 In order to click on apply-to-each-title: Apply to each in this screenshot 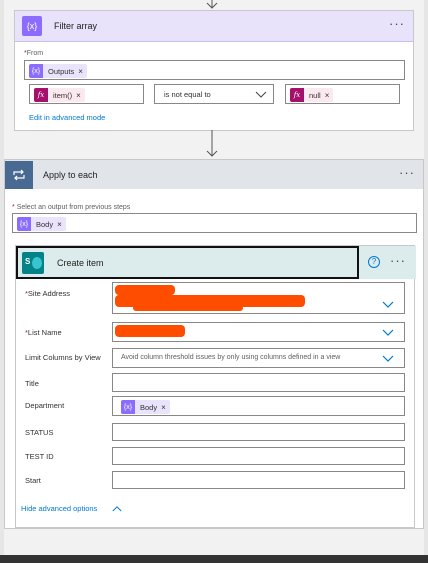, I will do `click(70, 174)`.